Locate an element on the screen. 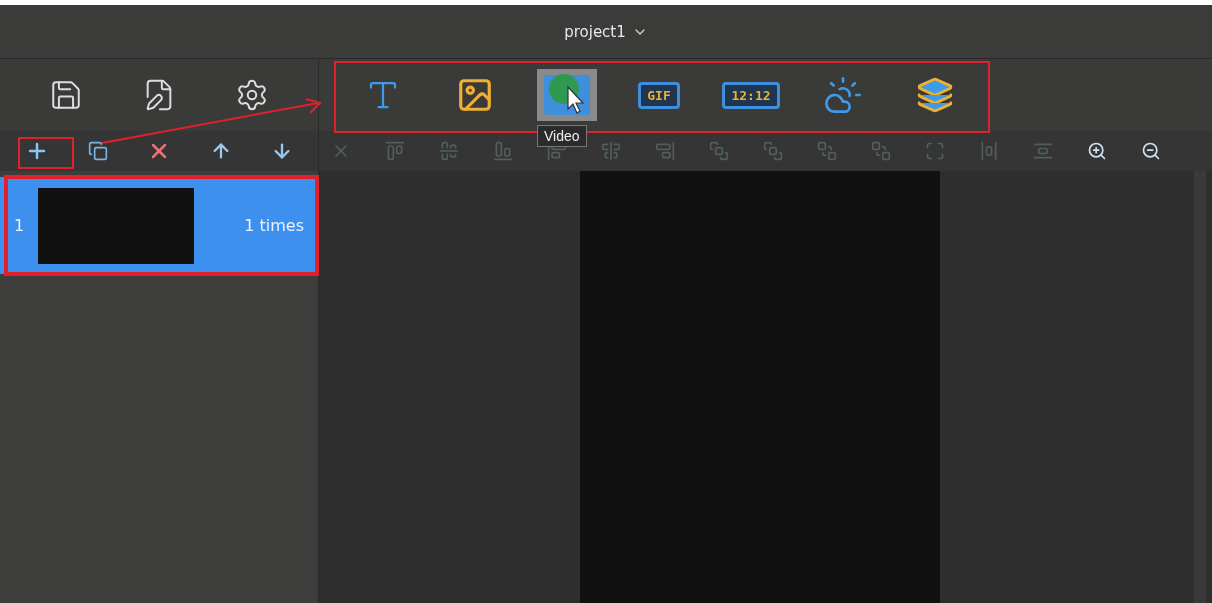 The image size is (1212, 603). highlight-frame is located at coordinates (46, 153).